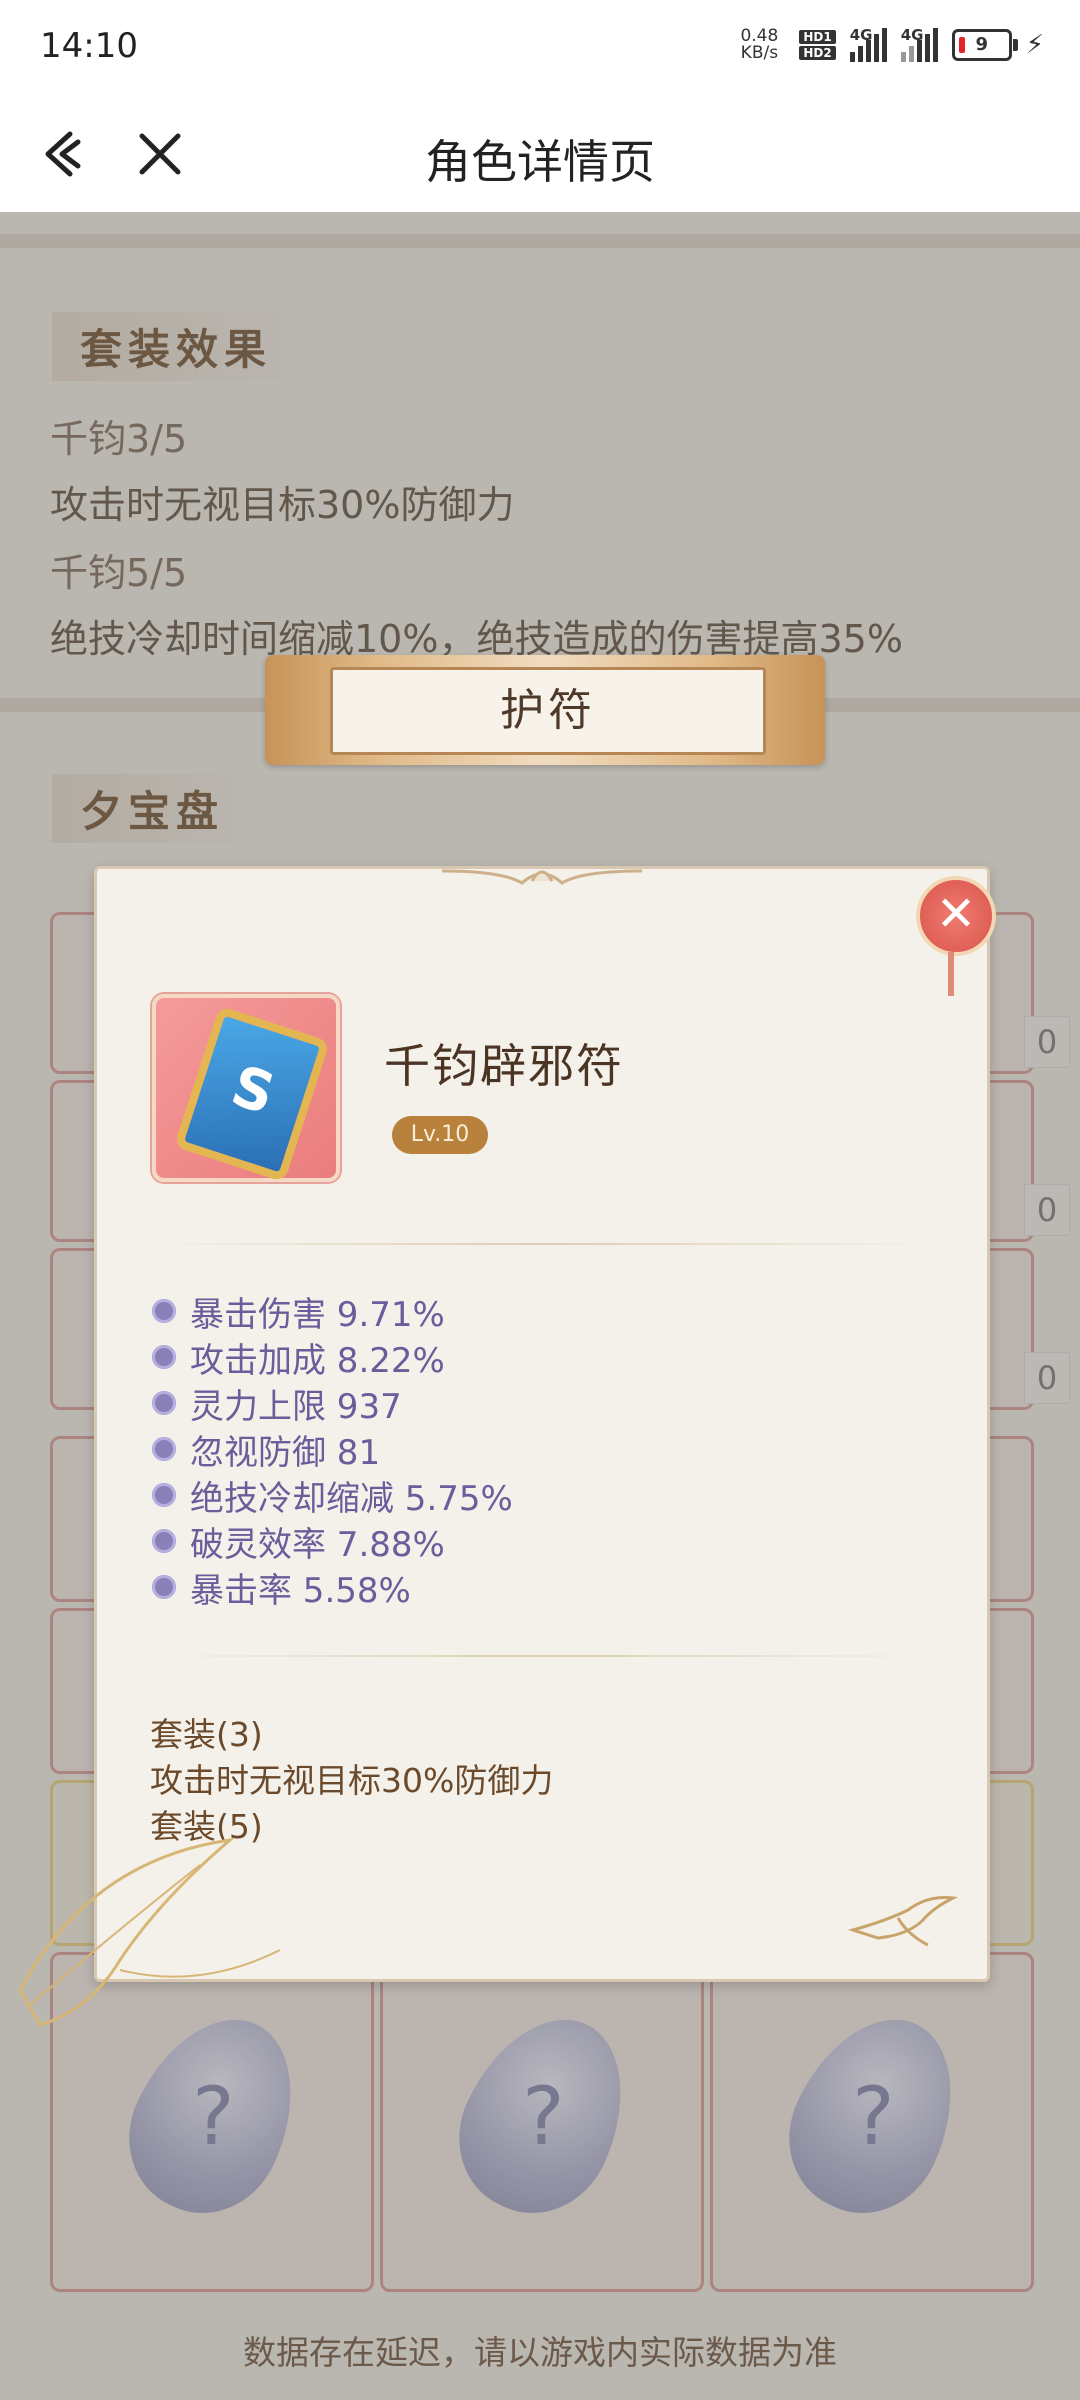 The image size is (1080, 2400). I want to click on attribute-row: 暴击伤害 9.71%, so click(502, 1311).